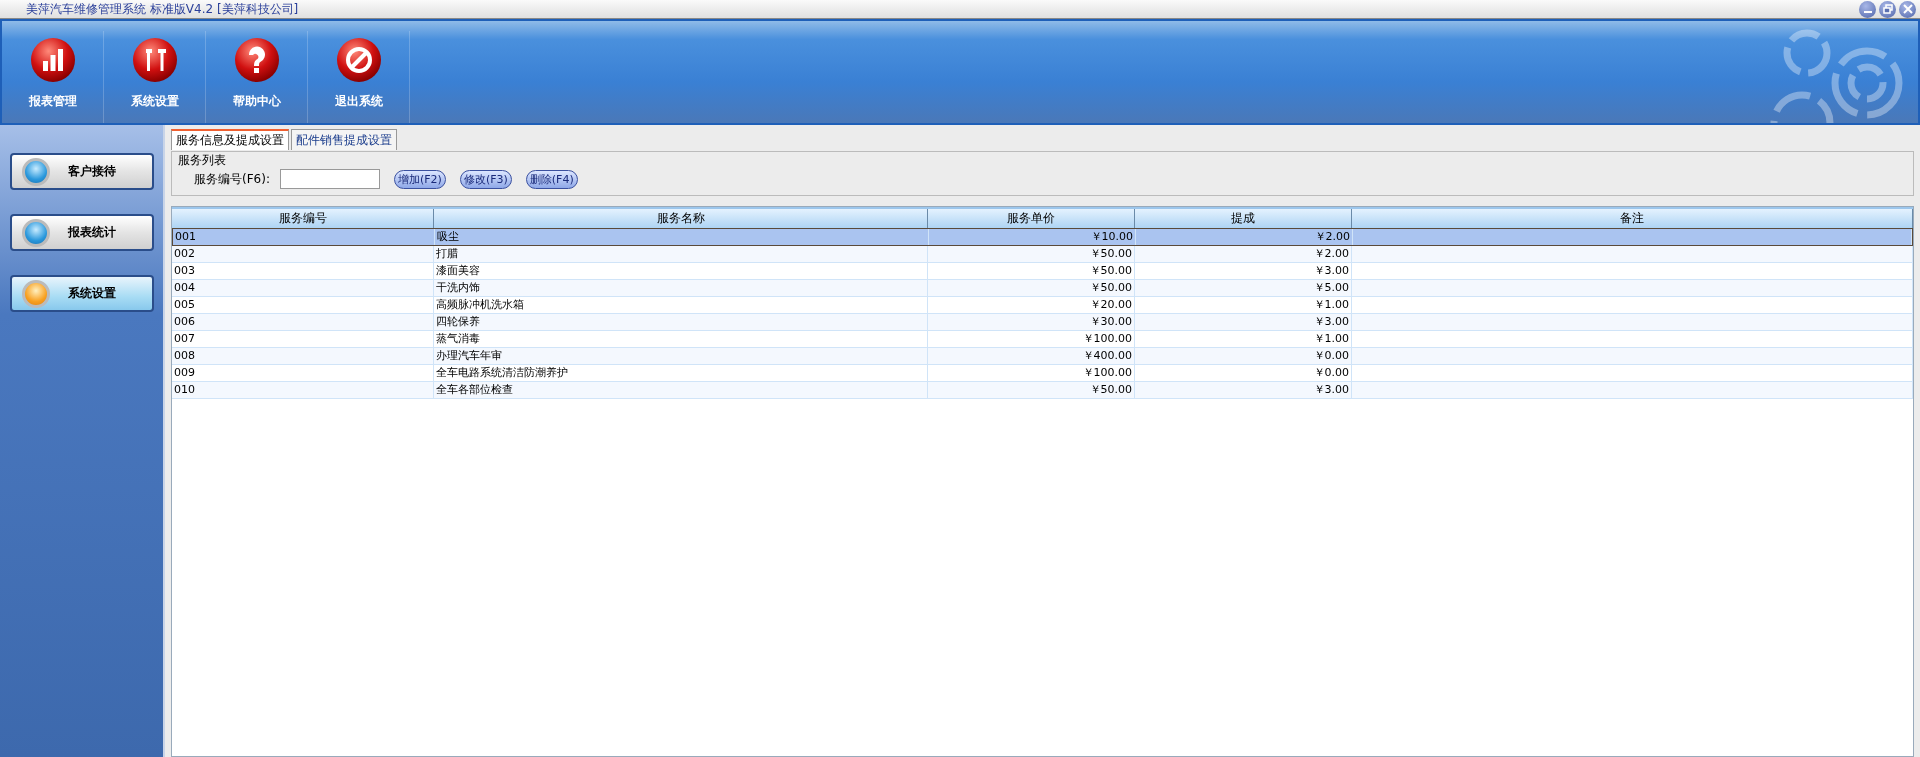  I want to click on table-row: 008 办理汽车年审 ￥400.00 ￥0.00, so click(1042, 356).